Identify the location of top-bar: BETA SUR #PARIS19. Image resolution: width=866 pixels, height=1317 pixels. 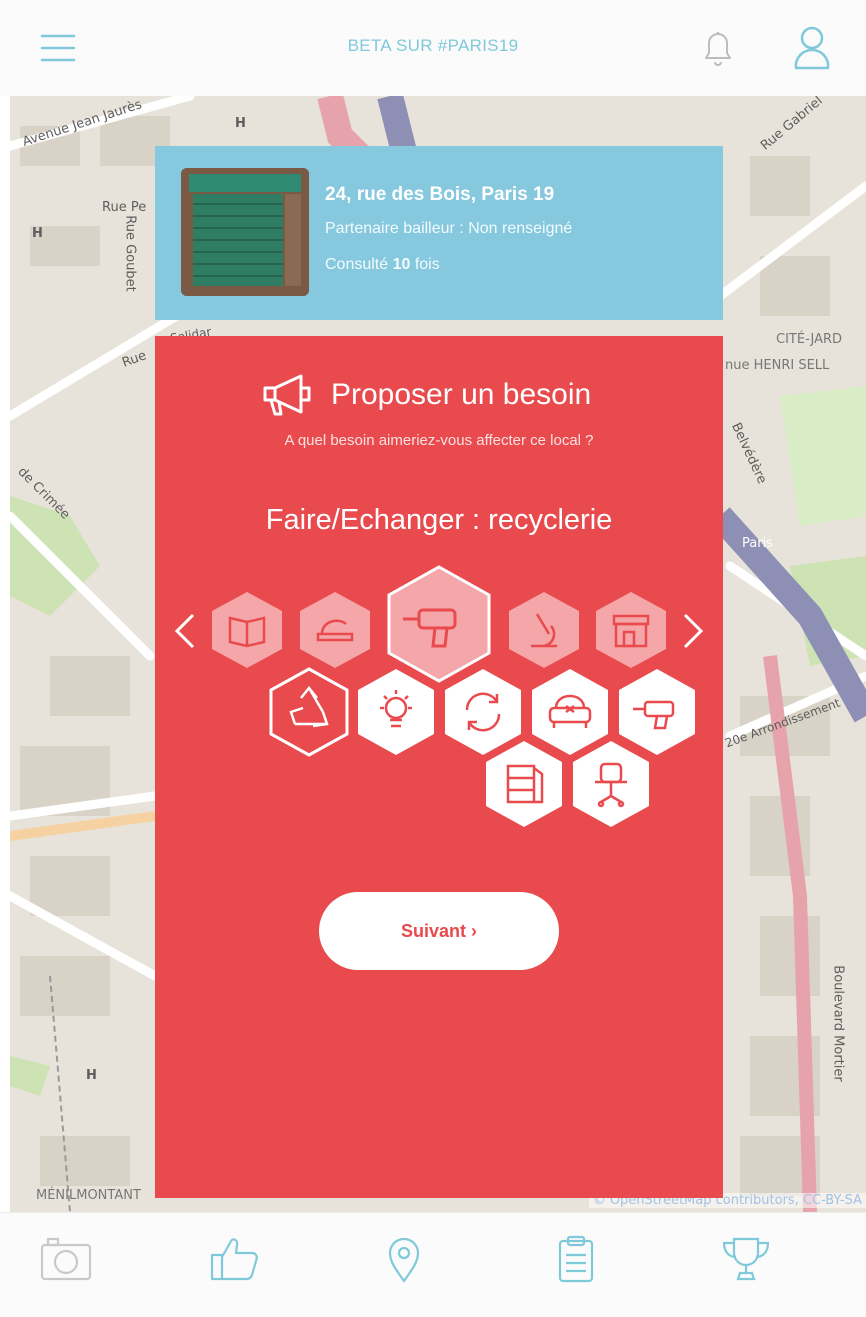
(433, 48).